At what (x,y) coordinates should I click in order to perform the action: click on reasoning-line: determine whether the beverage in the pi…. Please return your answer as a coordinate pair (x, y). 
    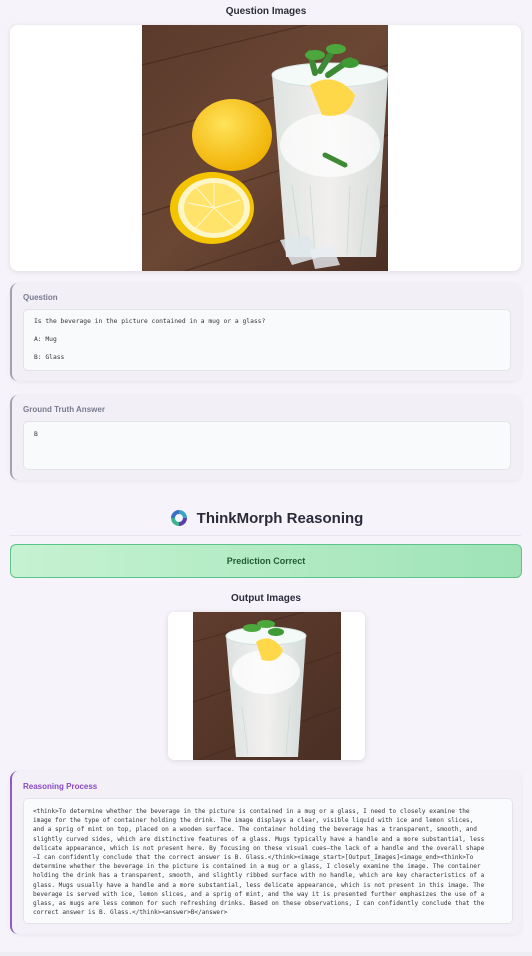
    Looking at the image, I should click on (257, 867).